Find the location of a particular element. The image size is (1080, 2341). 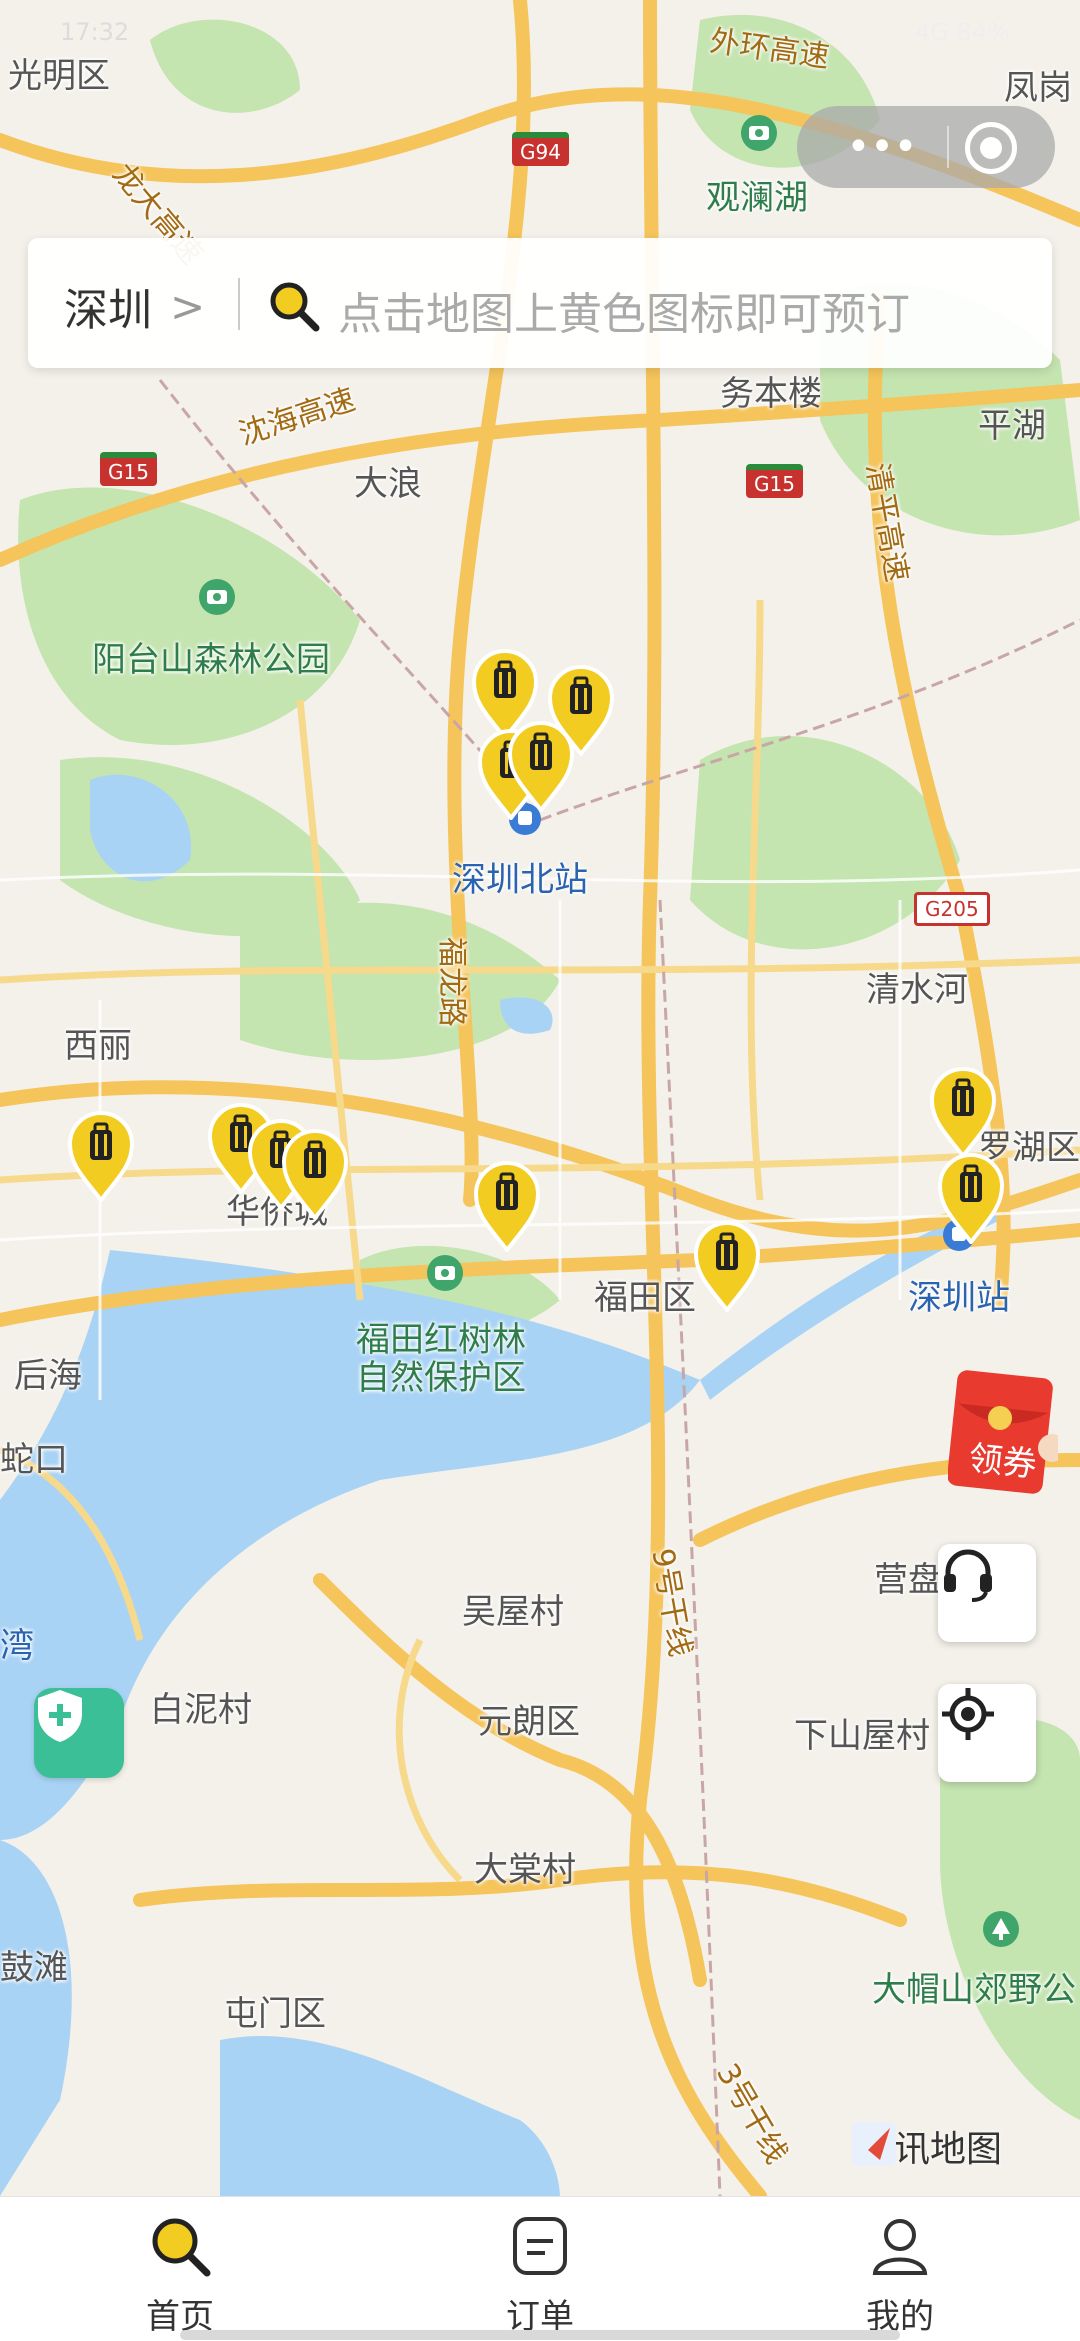

tab-home: 首页 is located at coordinates (180, 2269).